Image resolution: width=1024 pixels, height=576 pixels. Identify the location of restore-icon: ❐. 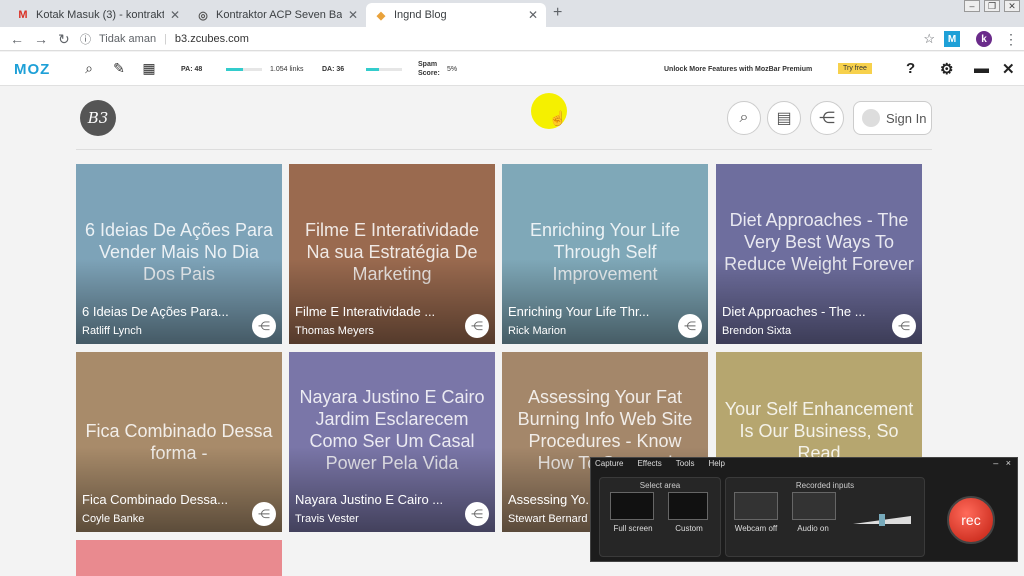
(992, 6).